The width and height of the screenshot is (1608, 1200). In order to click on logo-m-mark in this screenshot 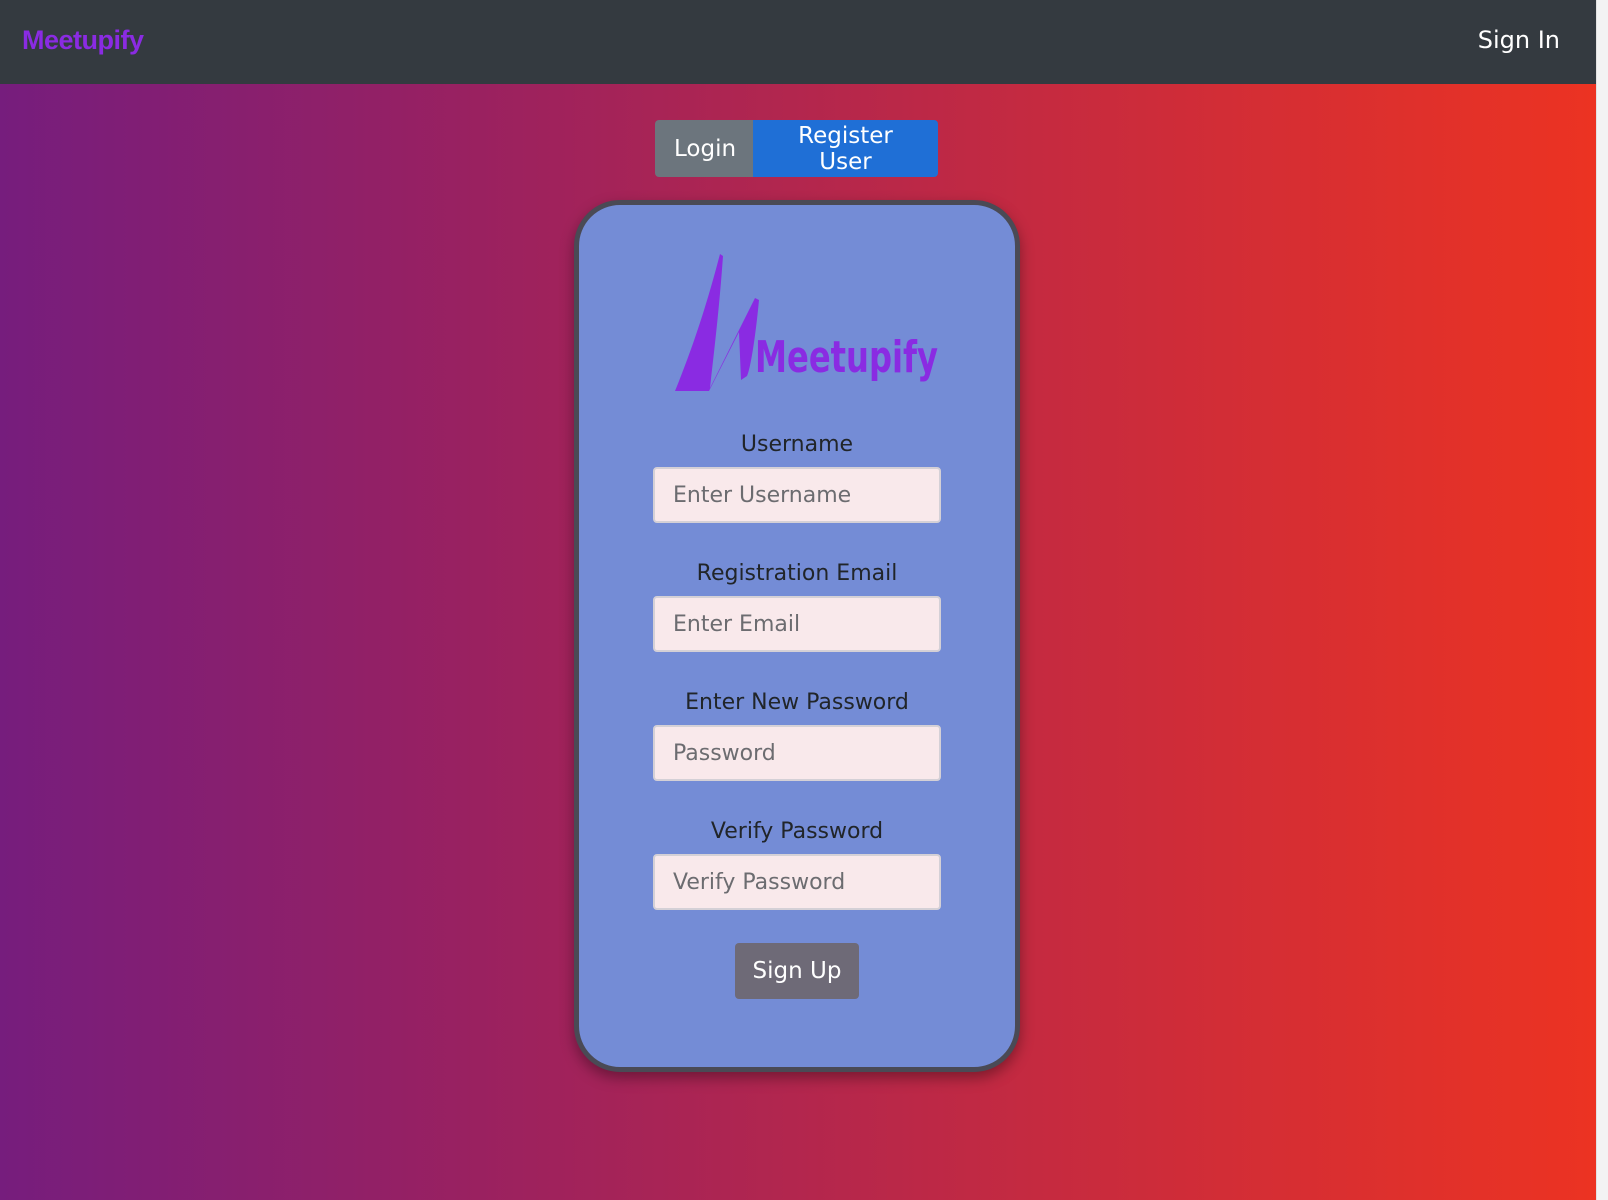, I will do `click(717, 322)`.